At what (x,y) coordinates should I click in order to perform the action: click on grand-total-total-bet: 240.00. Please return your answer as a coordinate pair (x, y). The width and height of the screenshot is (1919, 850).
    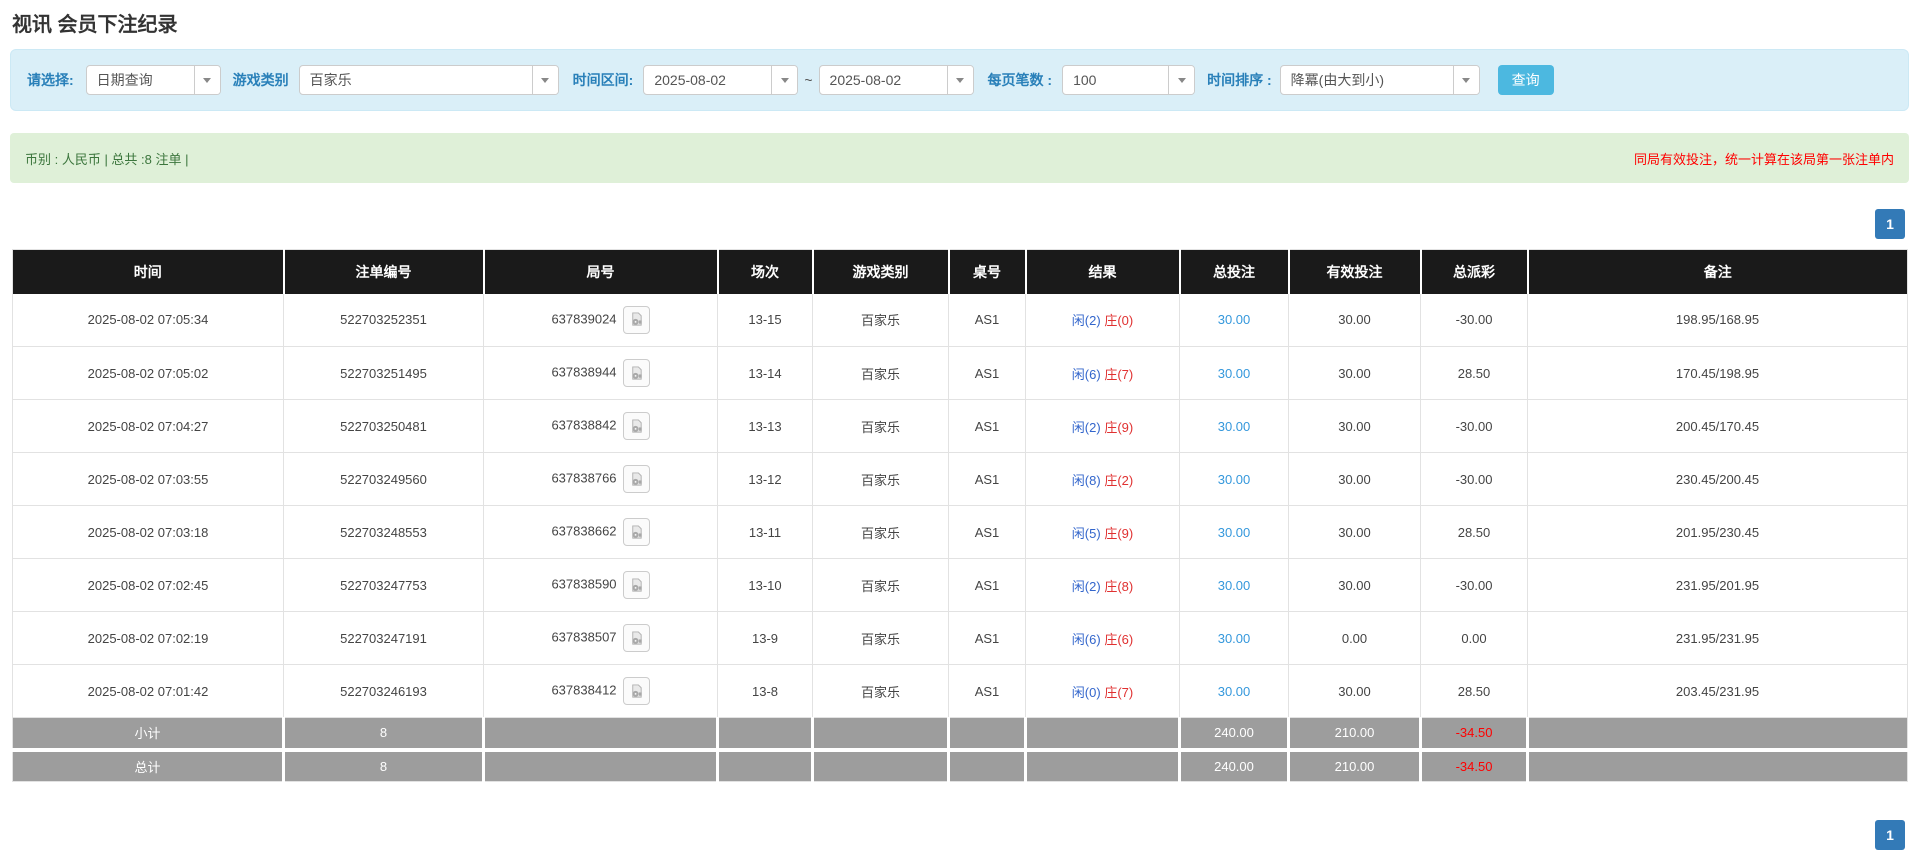
    Looking at the image, I should click on (1234, 764).